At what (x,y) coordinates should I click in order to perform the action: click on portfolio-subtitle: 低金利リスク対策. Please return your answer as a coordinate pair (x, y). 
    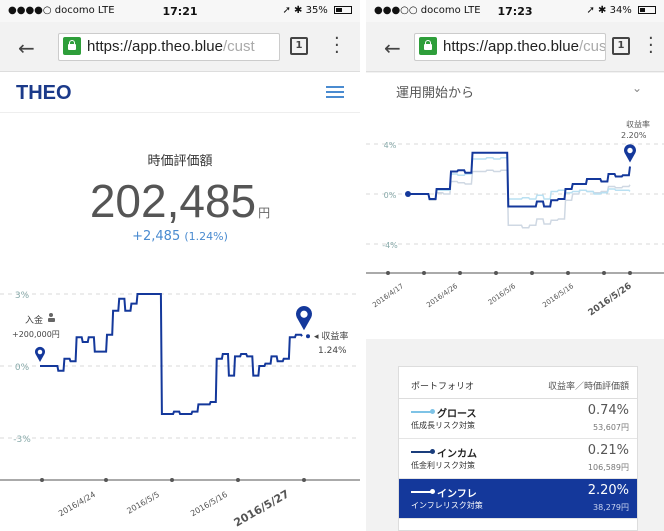
    Looking at the image, I should click on (443, 465).